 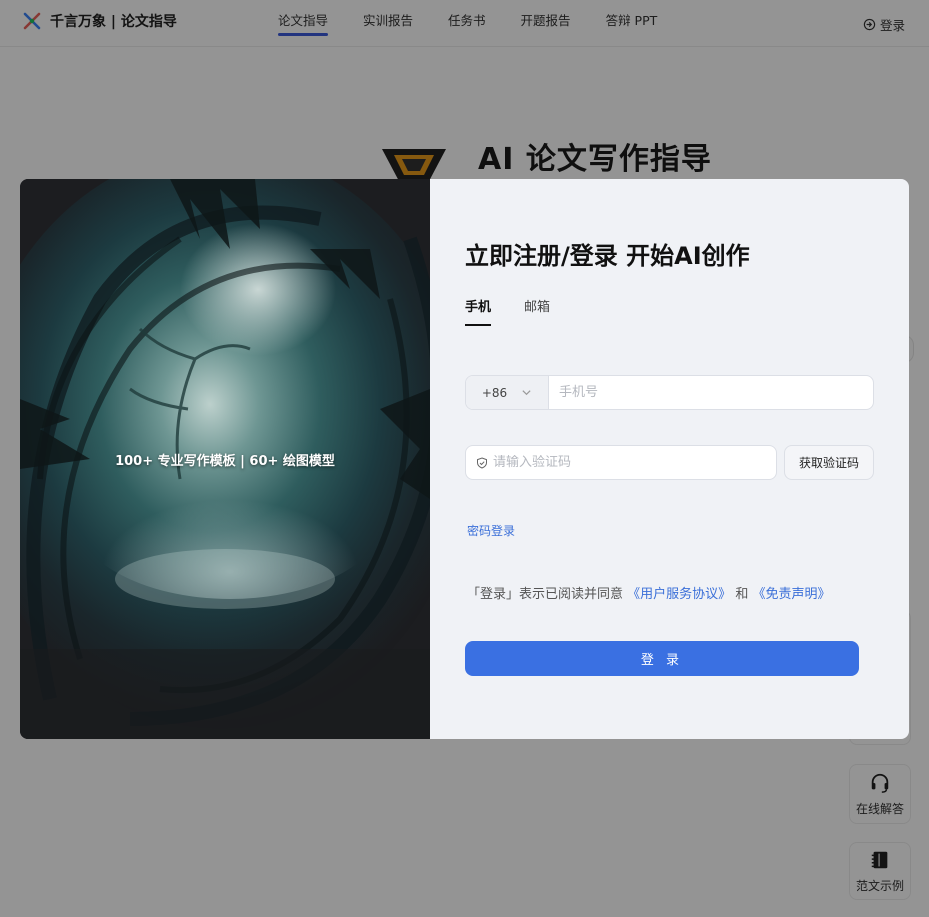 I want to click on password-login-link: 密码登录, so click(x=491, y=530).